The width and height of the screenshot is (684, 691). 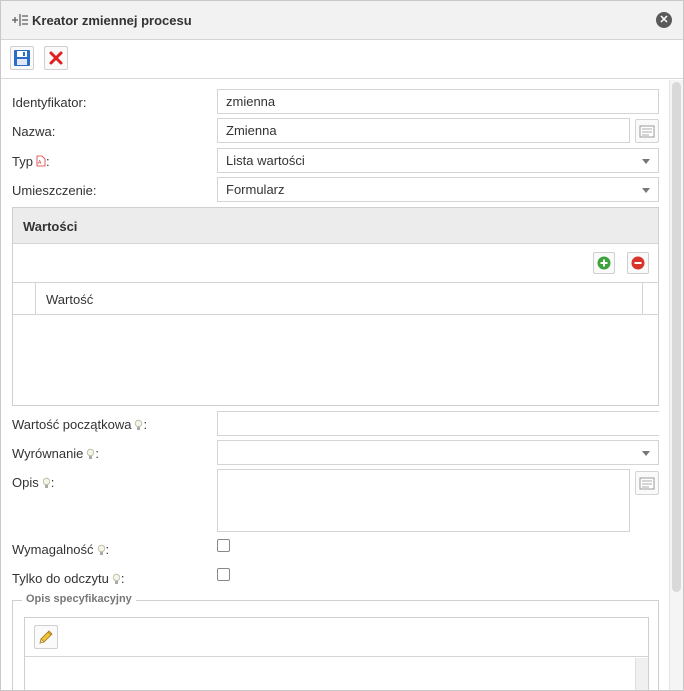 I want to click on typ-value: Lista wartości, so click(x=265, y=160).